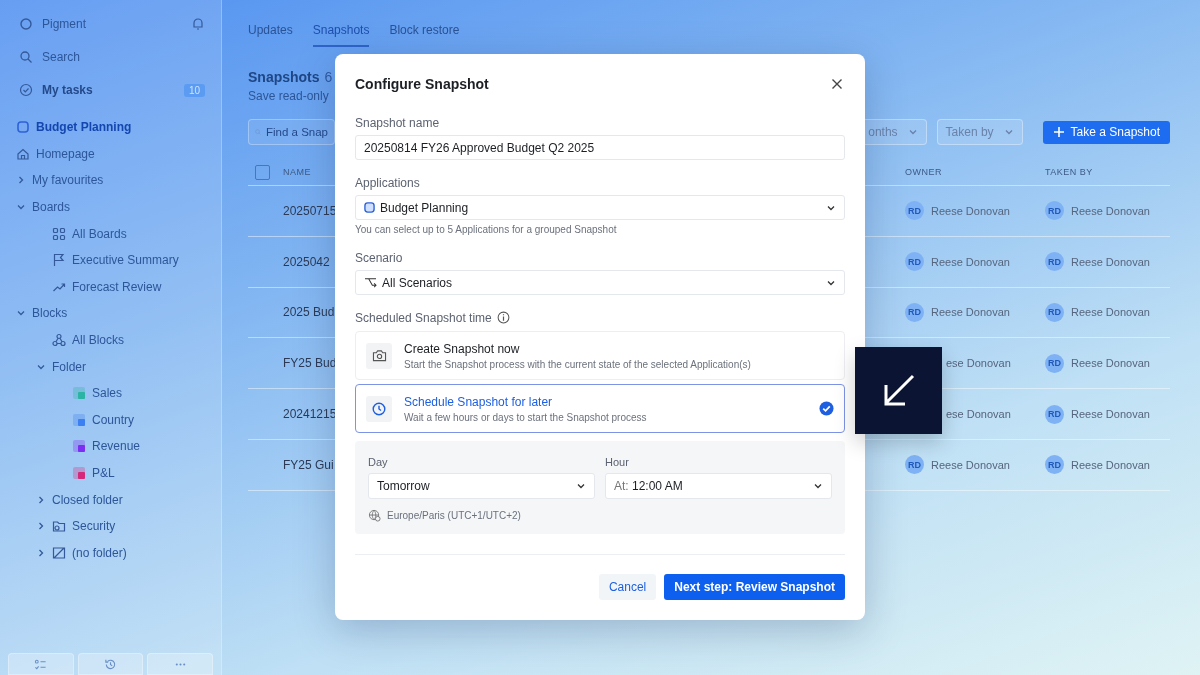 Image resolution: width=1200 pixels, height=675 pixels. I want to click on sidebar-item: Boards, so click(51, 207).